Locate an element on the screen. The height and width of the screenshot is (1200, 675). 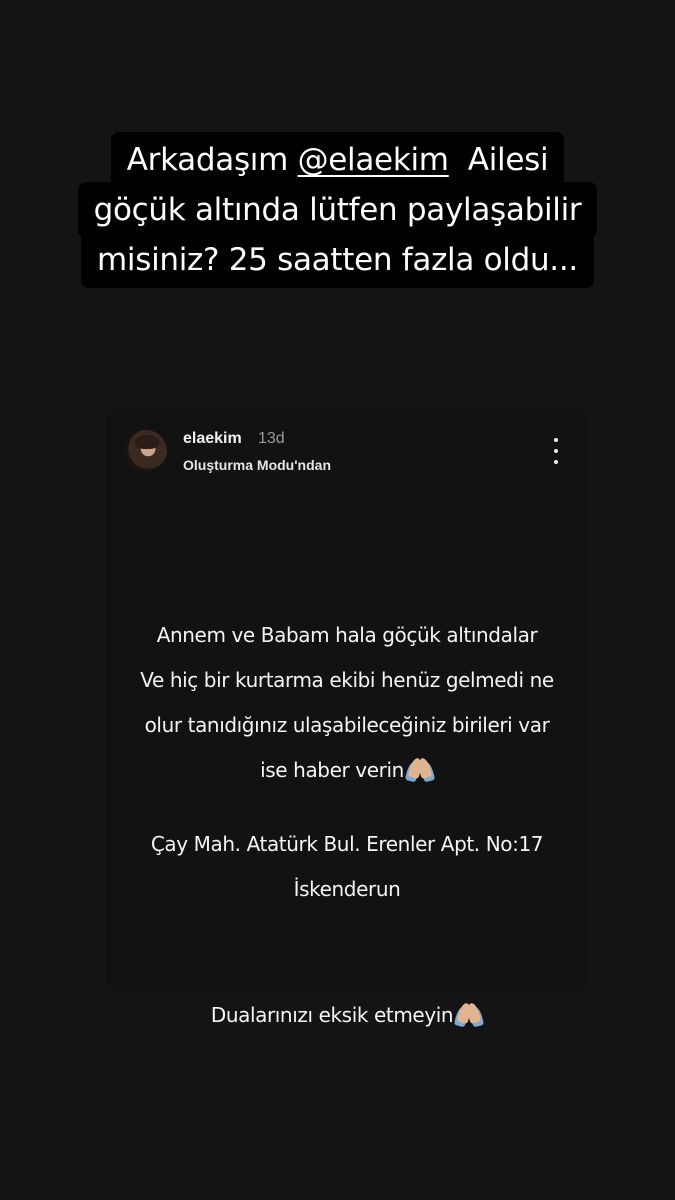
post-address-line: İskenderun is located at coordinates (347, 889).